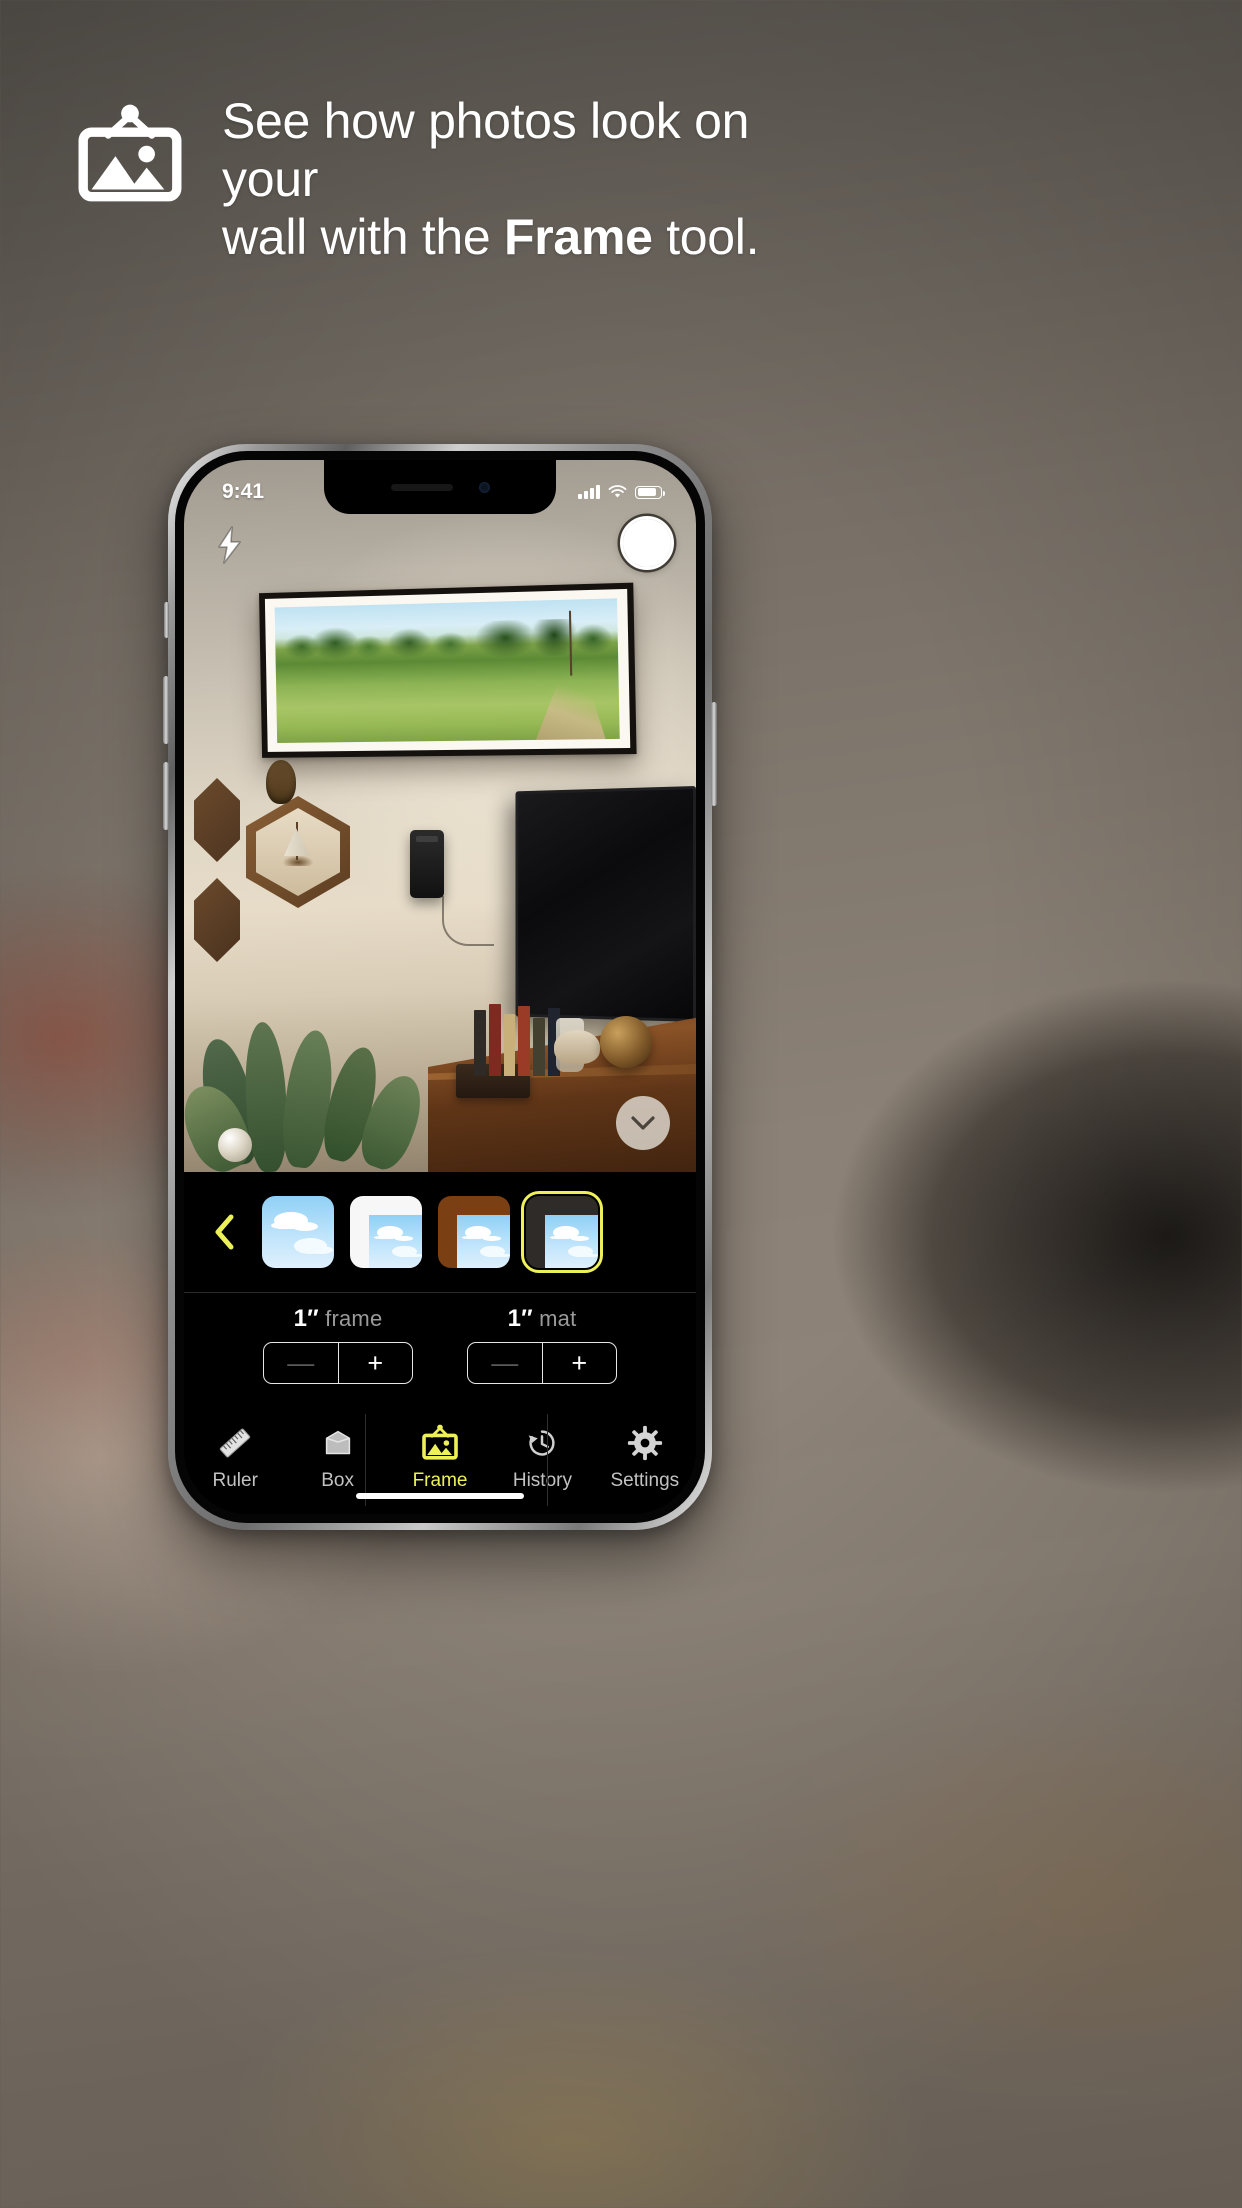 This screenshot has width=1242, height=2208. Describe the element at coordinates (706, 237) in the screenshot. I see `headline-line-2-post: tool.` at that location.